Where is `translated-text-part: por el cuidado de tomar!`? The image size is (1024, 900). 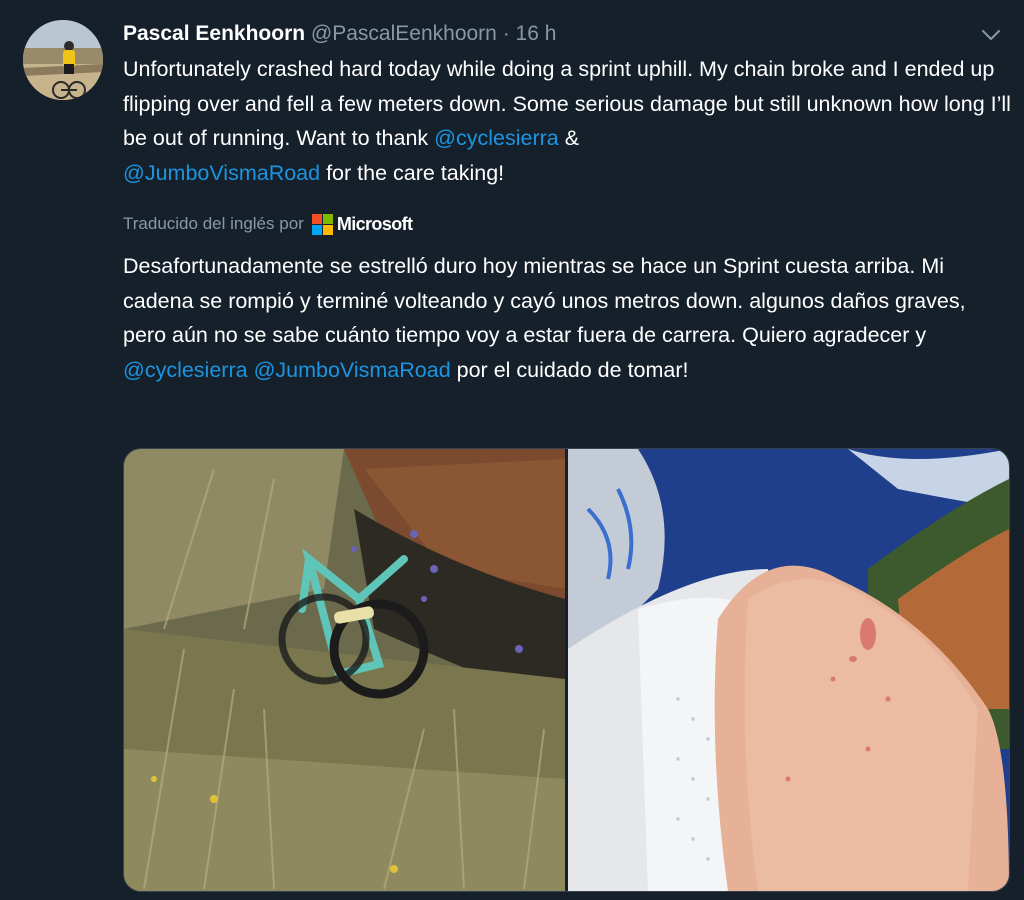 translated-text-part: por el cuidado de tomar! is located at coordinates (569, 369).